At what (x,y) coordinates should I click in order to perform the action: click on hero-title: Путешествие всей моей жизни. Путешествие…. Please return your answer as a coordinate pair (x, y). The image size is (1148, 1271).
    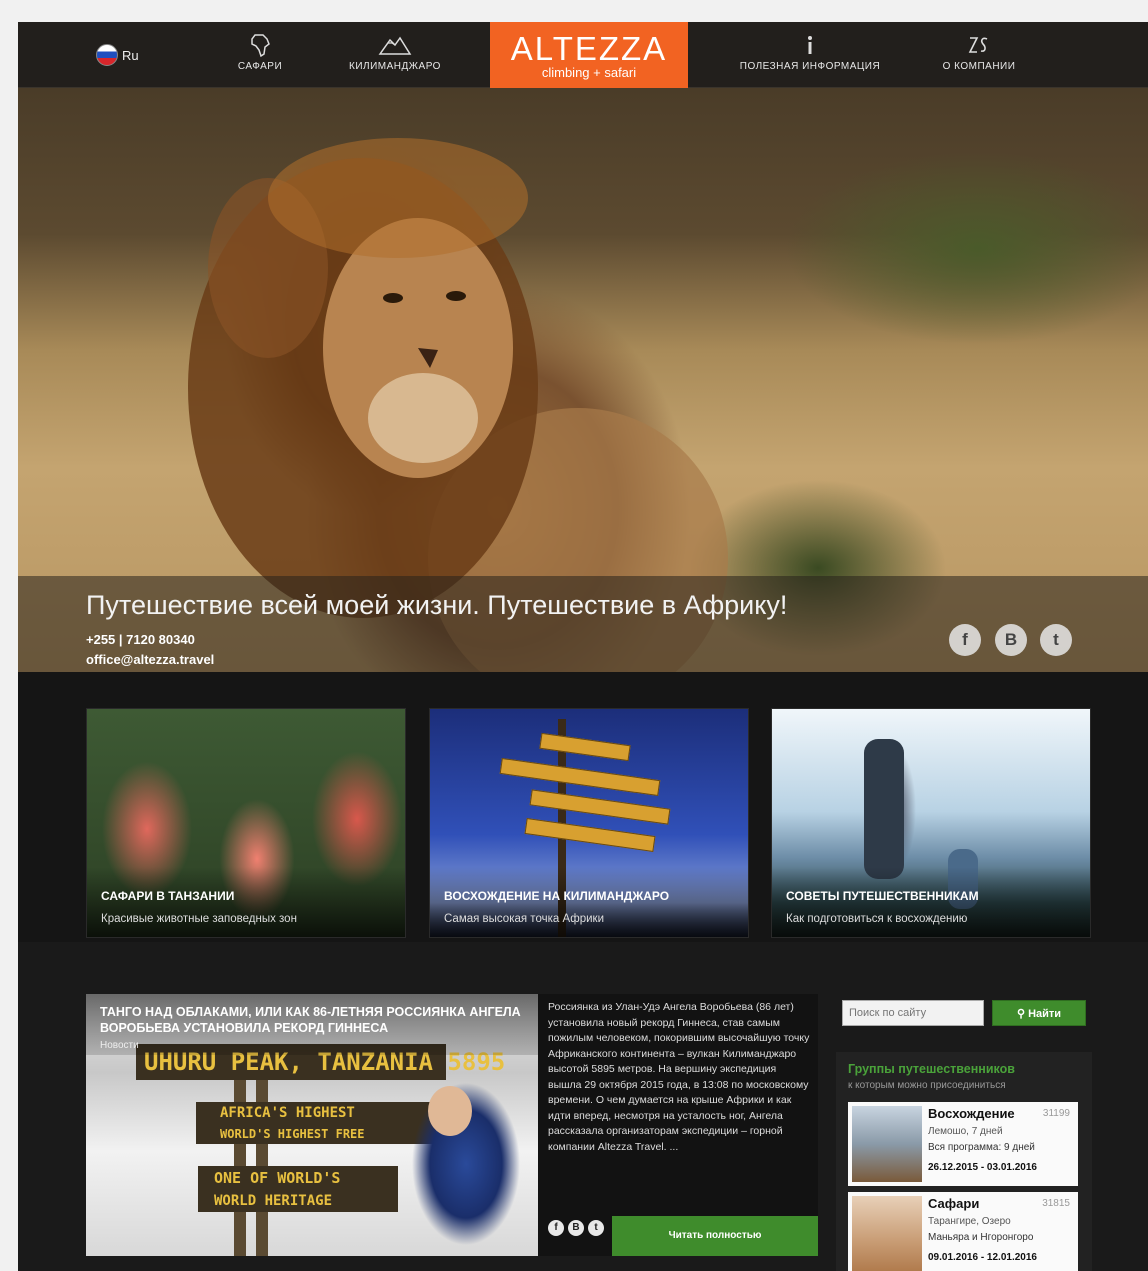
    Looking at the image, I should click on (437, 605).